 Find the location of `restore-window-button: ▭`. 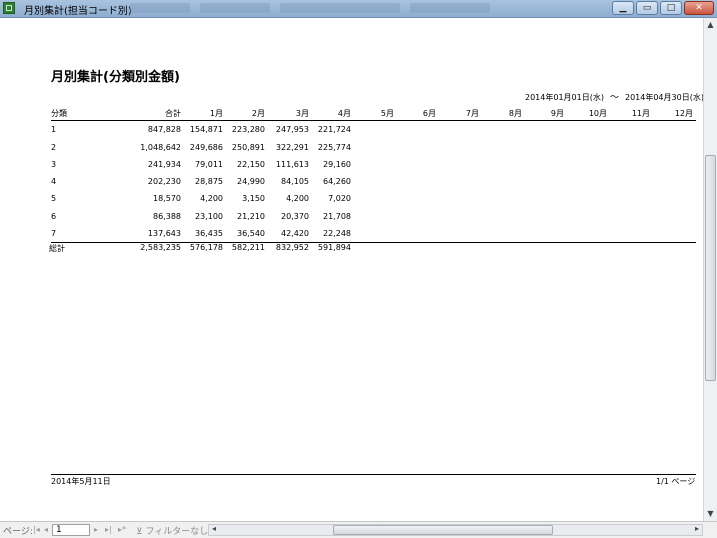

restore-window-button: ▭ is located at coordinates (647, 8).